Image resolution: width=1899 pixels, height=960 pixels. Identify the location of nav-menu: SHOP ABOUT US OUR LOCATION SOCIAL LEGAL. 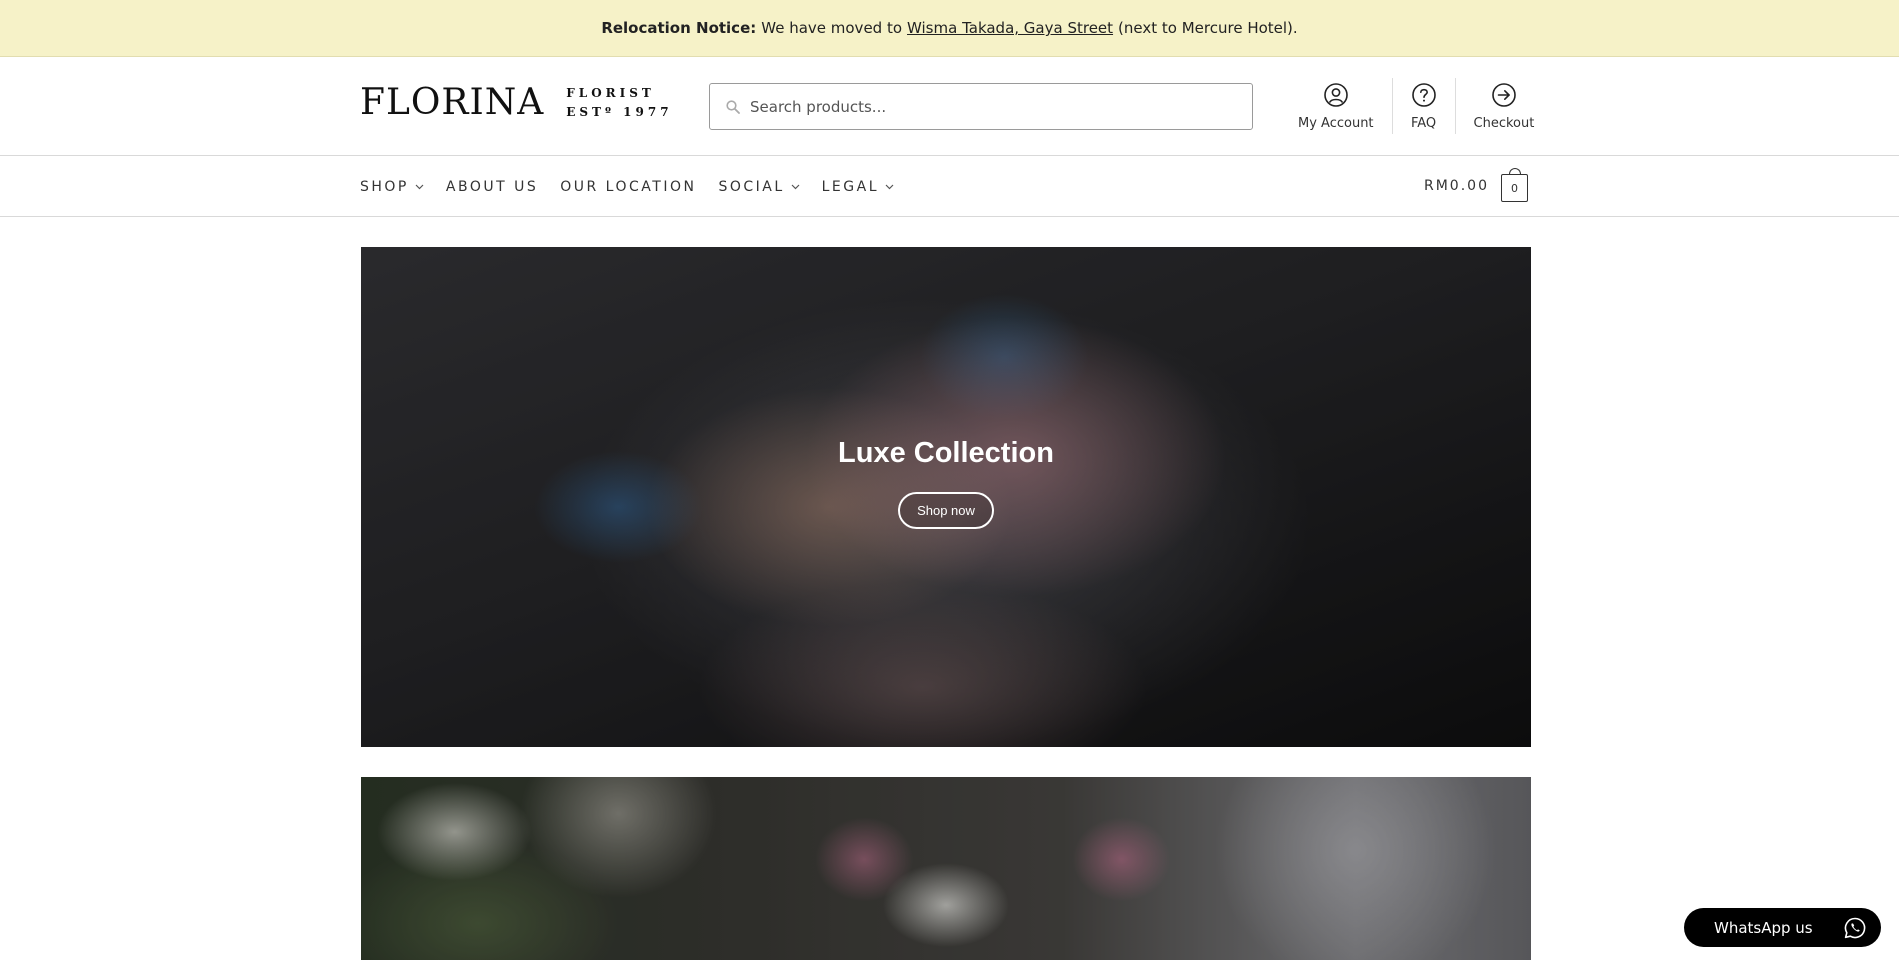
(638, 186).